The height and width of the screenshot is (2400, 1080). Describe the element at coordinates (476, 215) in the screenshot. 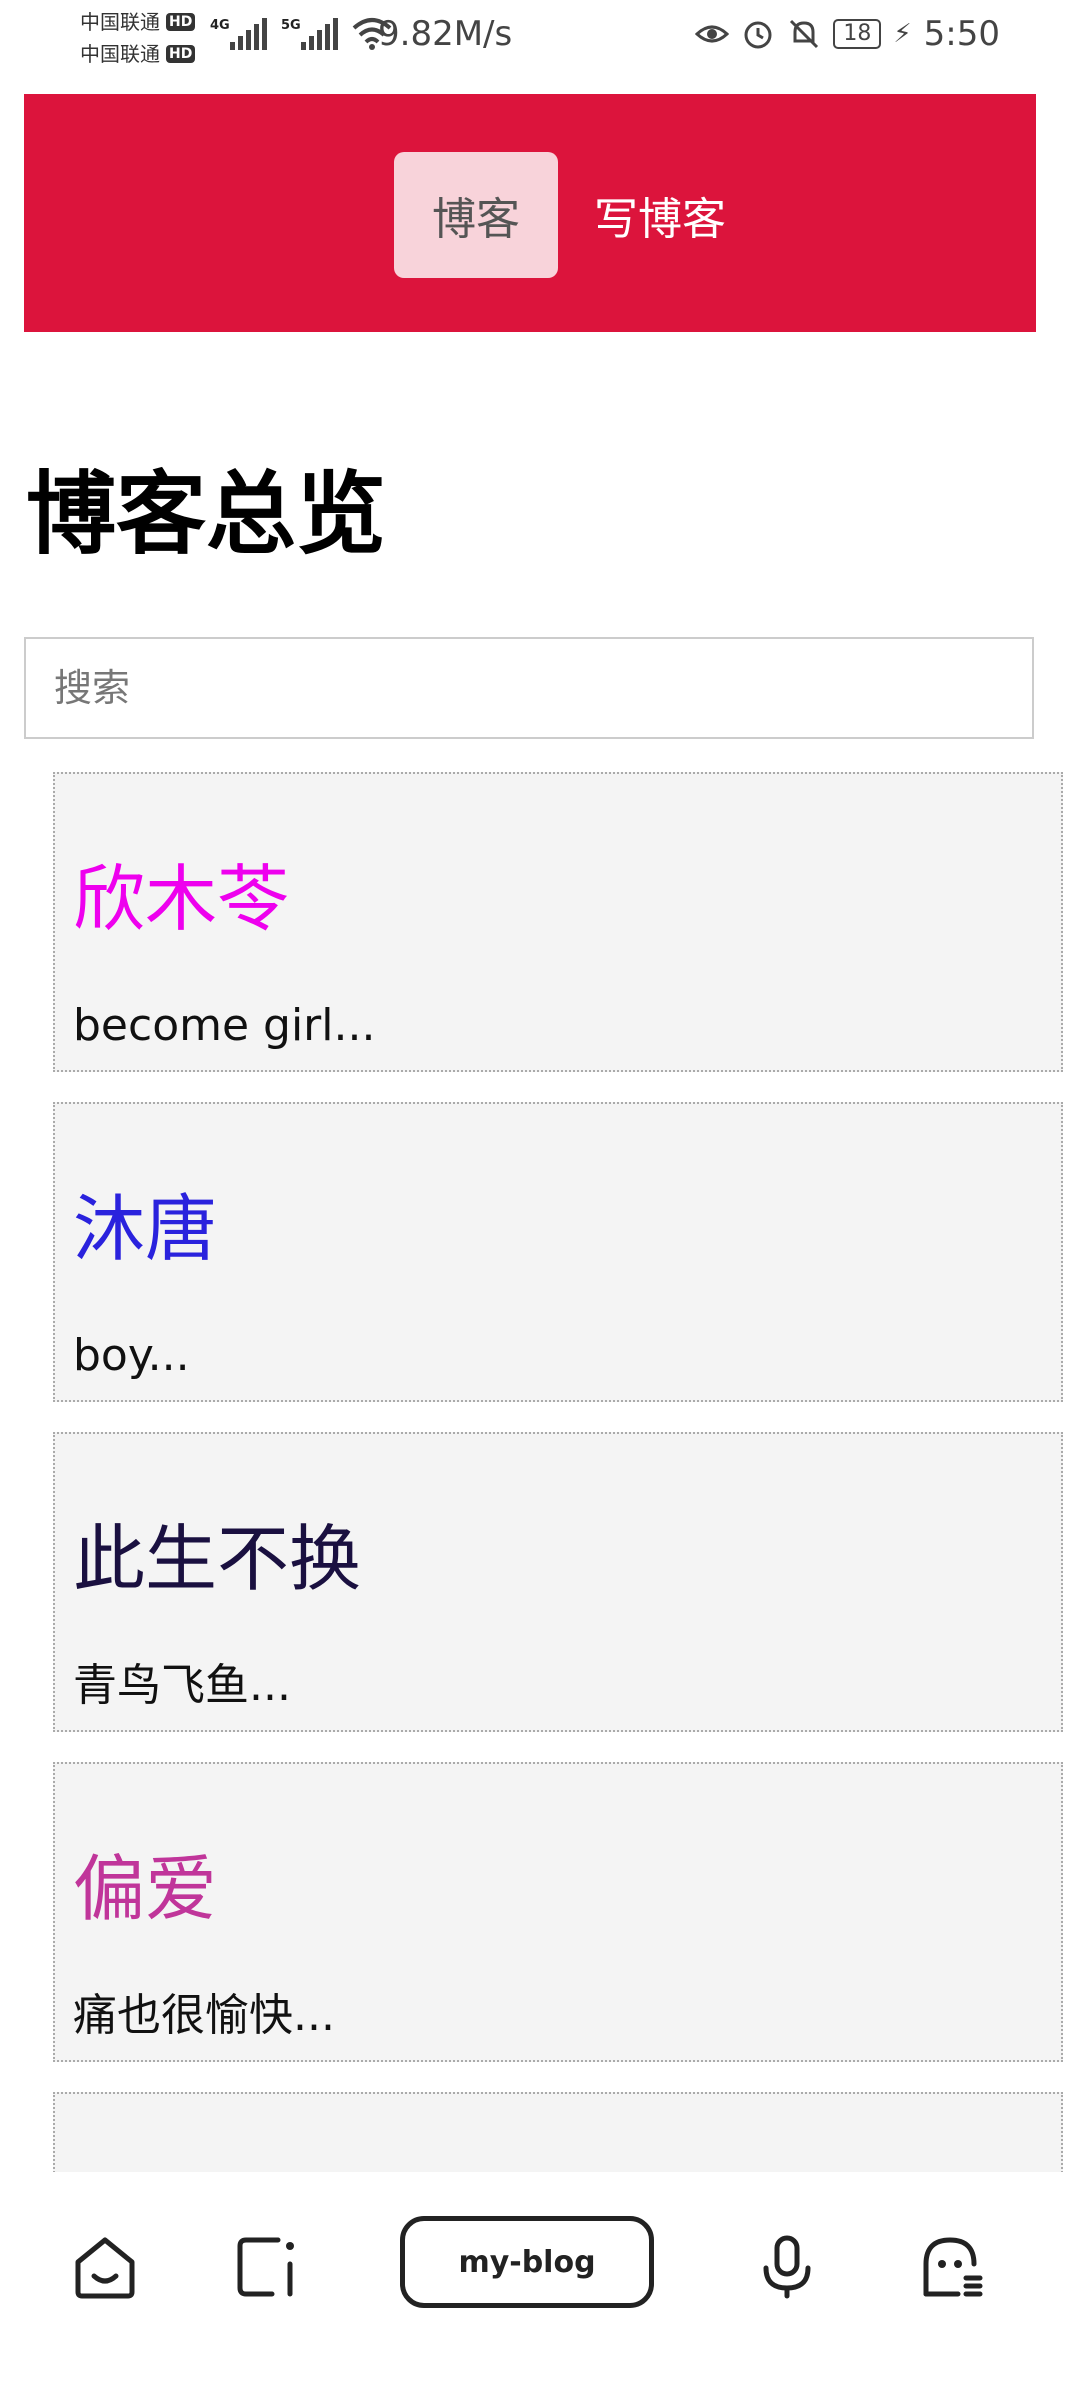

I see `nav-item-blog: 博客` at that location.